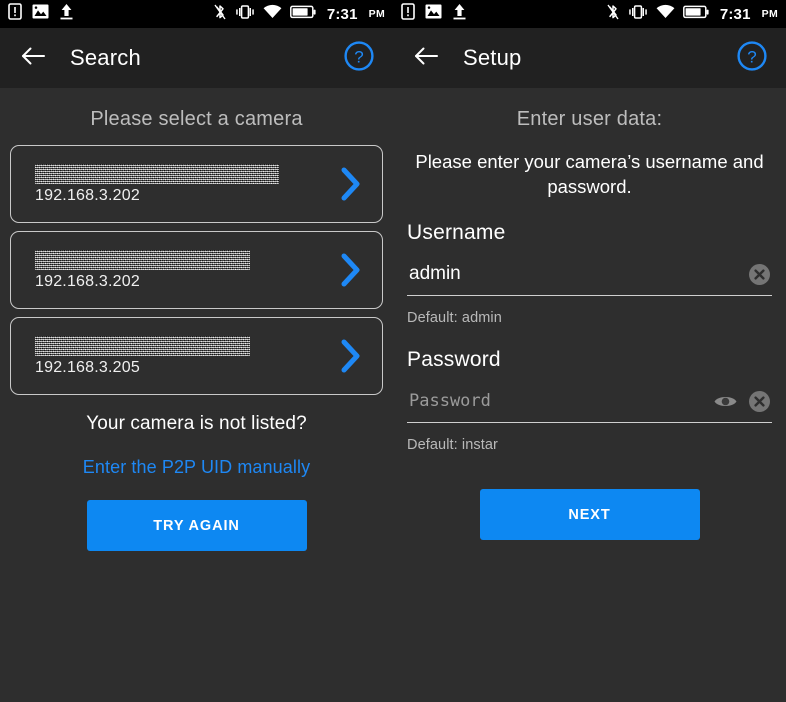  What do you see at coordinates (454, 359) in the screenshot?
I see `password-label: Password` at bounding box center [454, 359].